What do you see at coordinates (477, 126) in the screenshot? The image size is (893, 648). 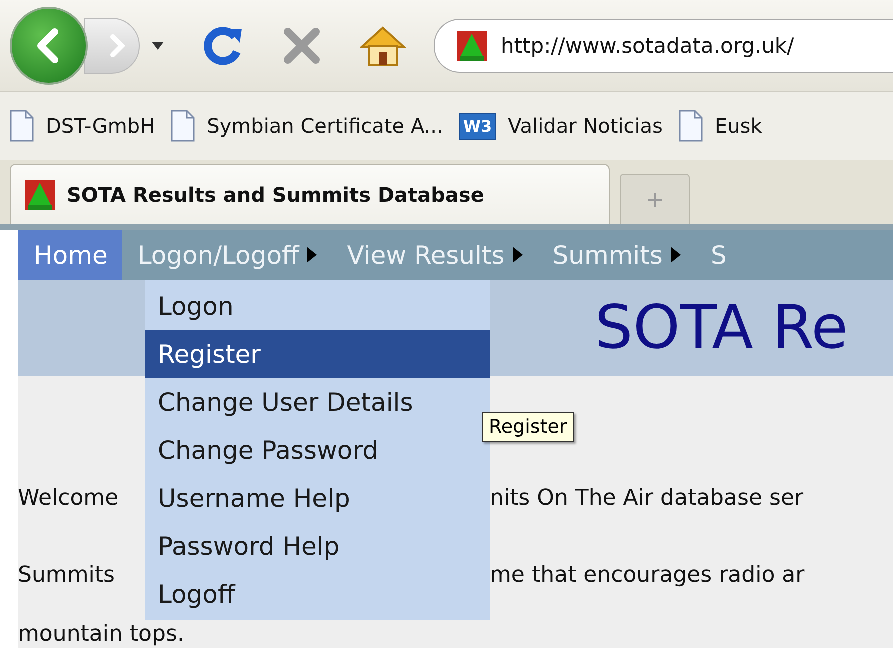 I see `w3-badge: W3` at bounding box center [477, 126].